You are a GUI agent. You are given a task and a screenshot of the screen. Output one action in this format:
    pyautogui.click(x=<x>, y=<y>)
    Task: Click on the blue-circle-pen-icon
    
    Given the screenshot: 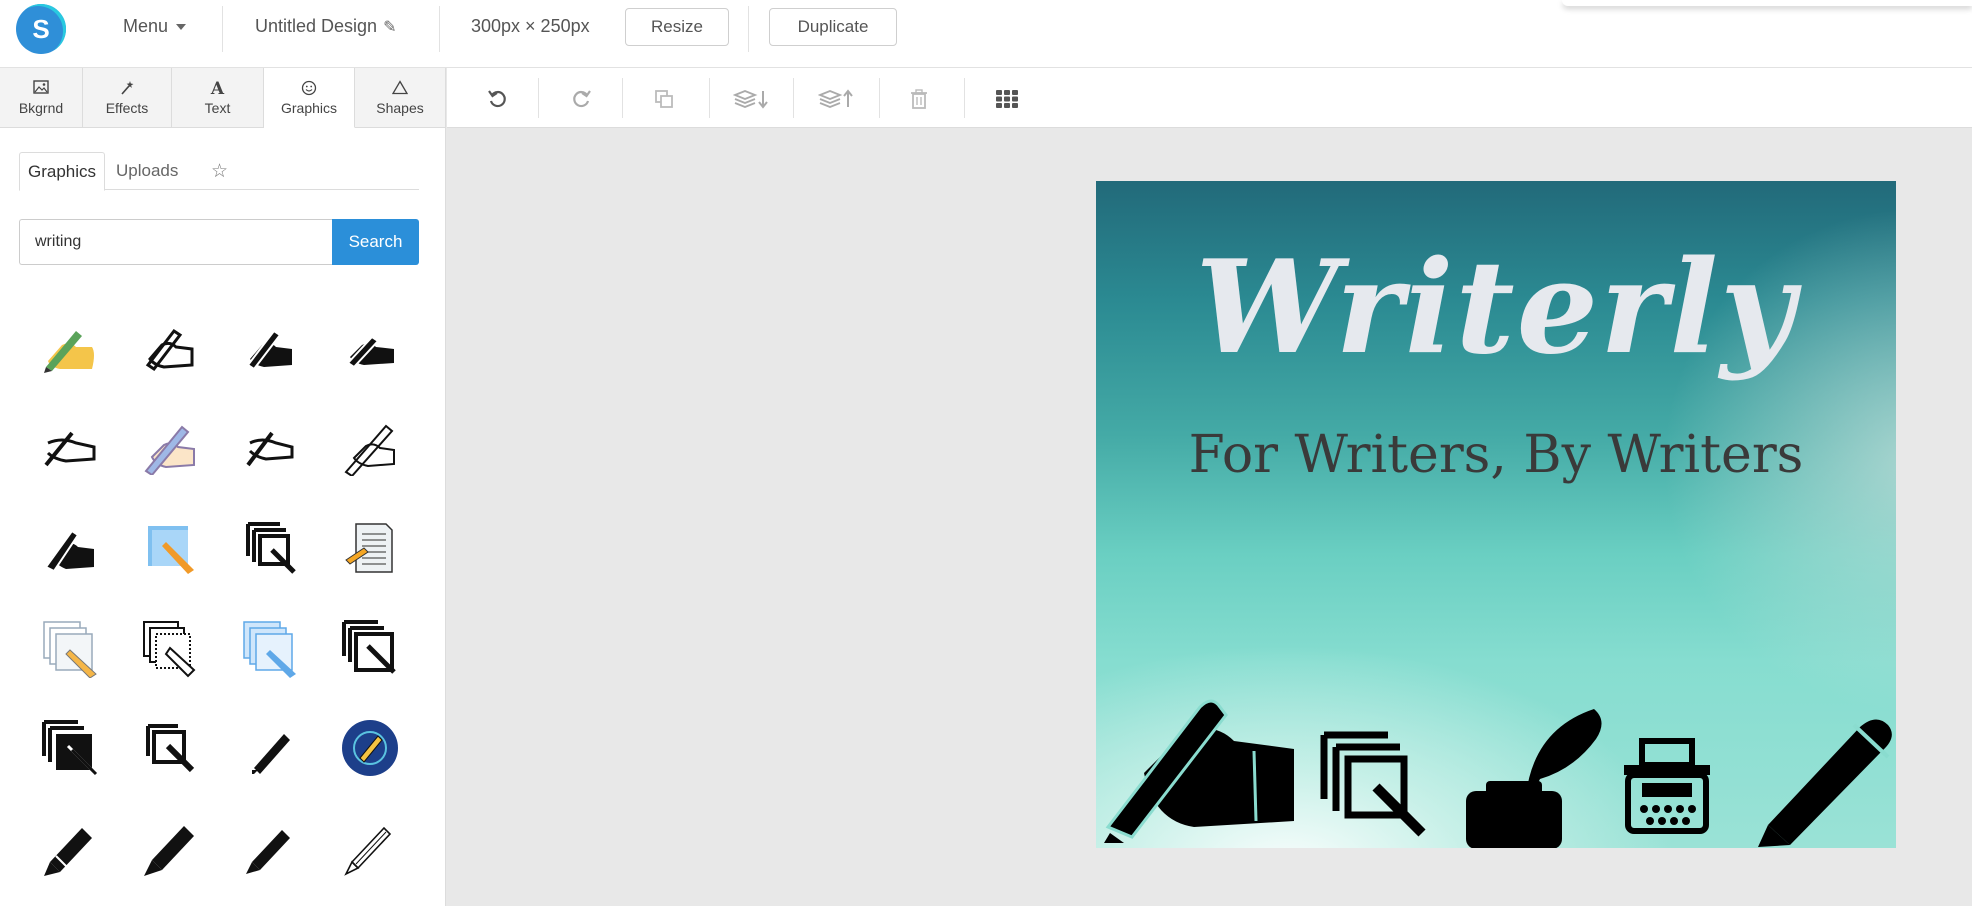 What is the action you would take?
    pyautogui.click(x=370, y=748)
    